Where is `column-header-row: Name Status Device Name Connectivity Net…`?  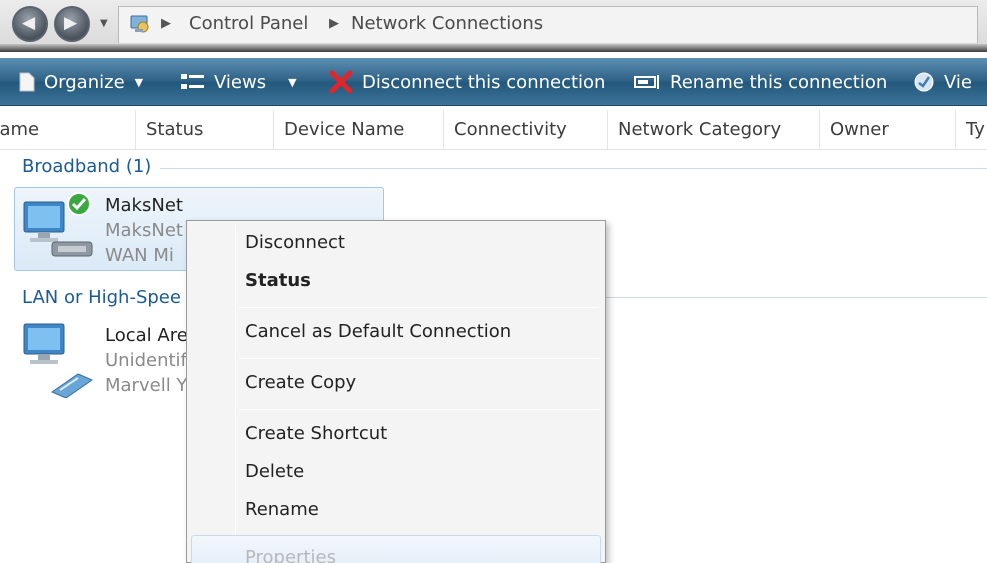
column-header-row: Name Status Device Name Connectivity Net… is located at coordinates (493, 130).